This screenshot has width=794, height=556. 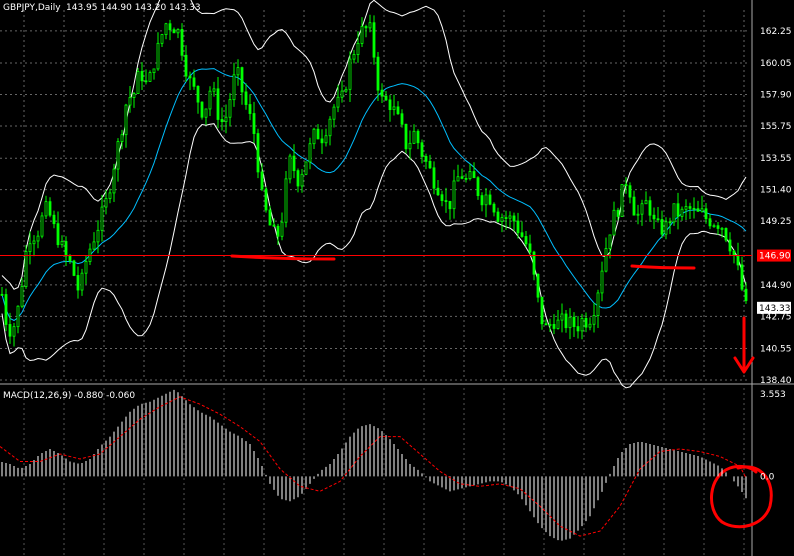 I want to click on macd-top-tick: 3.553, so click(x=773, y=395).